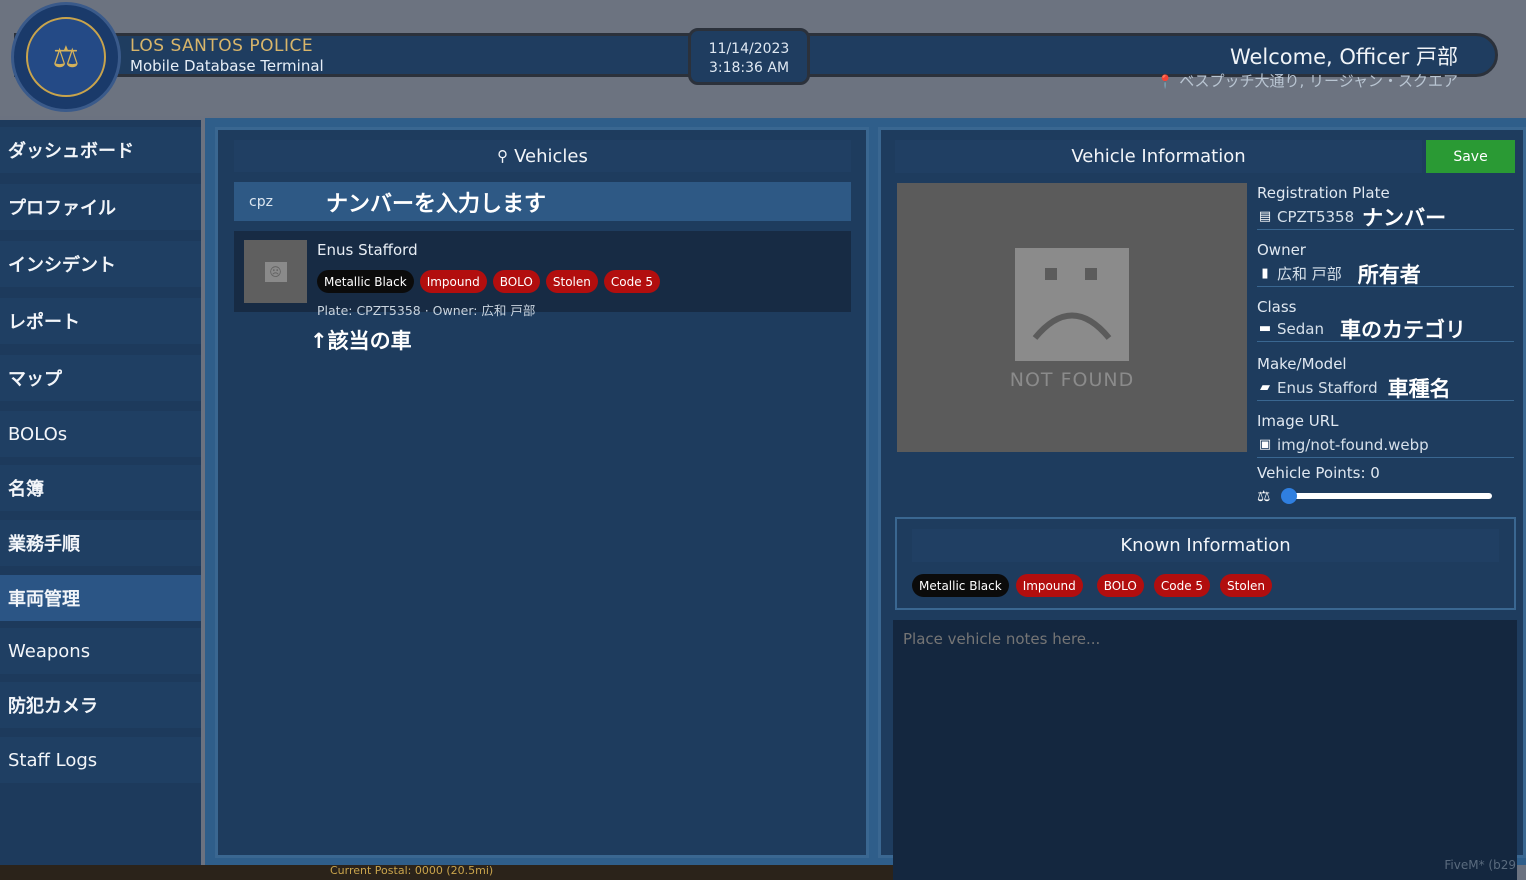 The height and width of the screenshot is (880, 1526). I want to click on sidebar-item-dashboard: ダッシュボード, so click(100, 150).